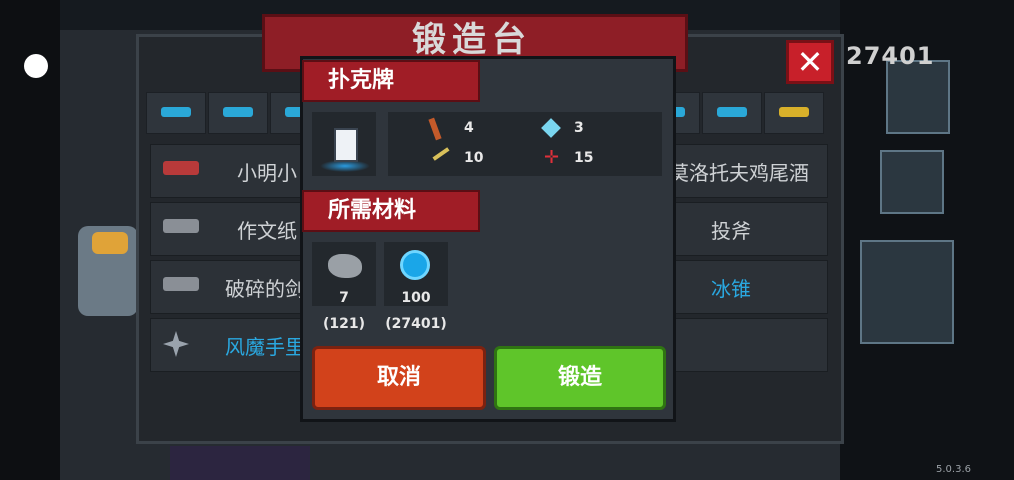 The image size is (1014, 480). Describe the element at coordinates (176, 344) in the screenshot. I see `shuriken-icon` at that location.